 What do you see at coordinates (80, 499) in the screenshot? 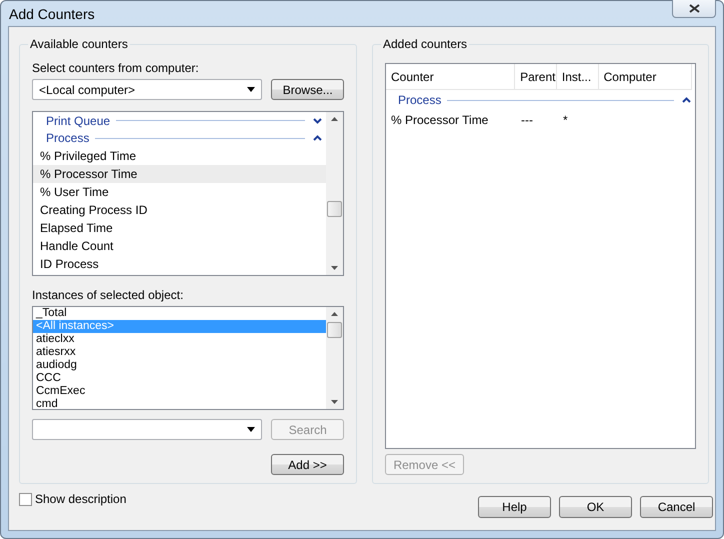
I see `show-description-label: Show description` at bounding box center [80, 499].